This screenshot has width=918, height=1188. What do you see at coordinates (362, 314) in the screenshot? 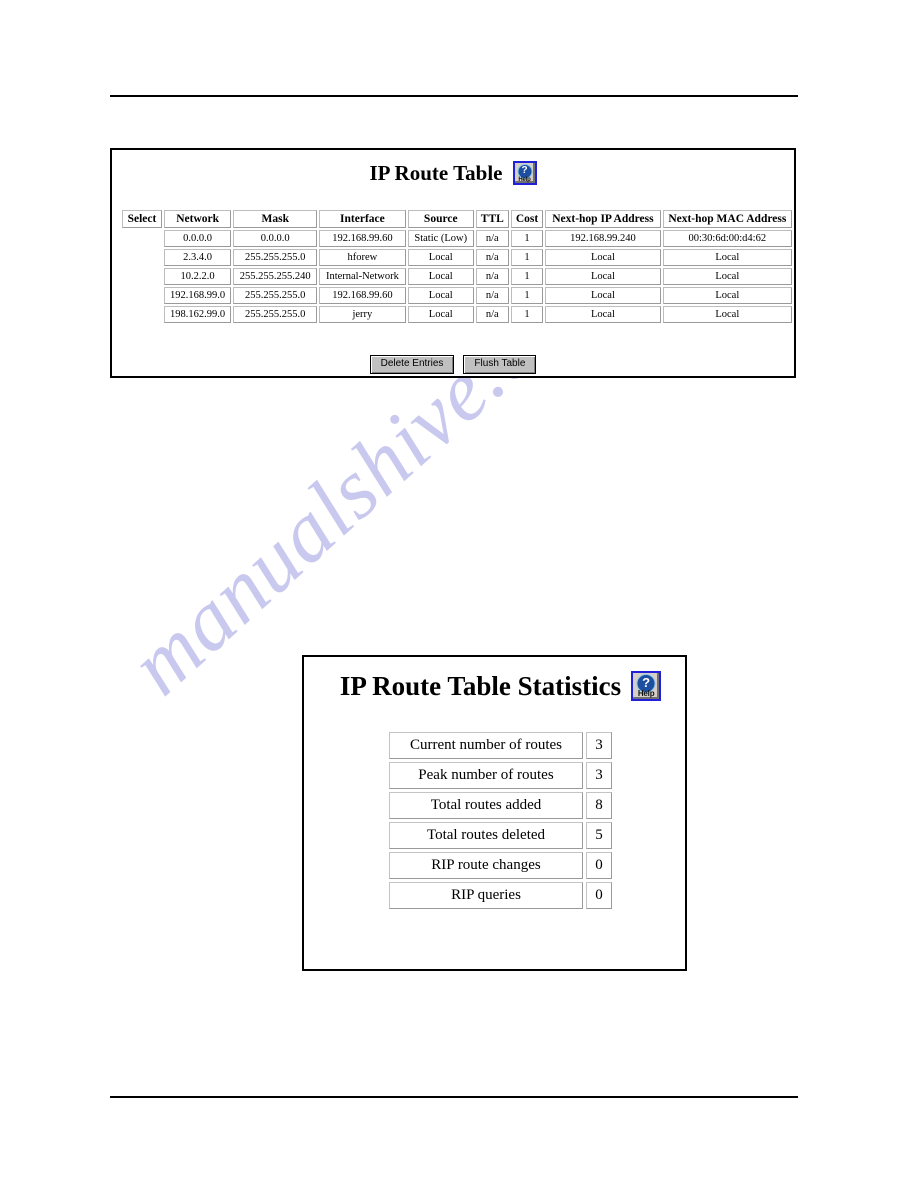
I see `cell-interface: jerry` at bounding box center [362, 314].